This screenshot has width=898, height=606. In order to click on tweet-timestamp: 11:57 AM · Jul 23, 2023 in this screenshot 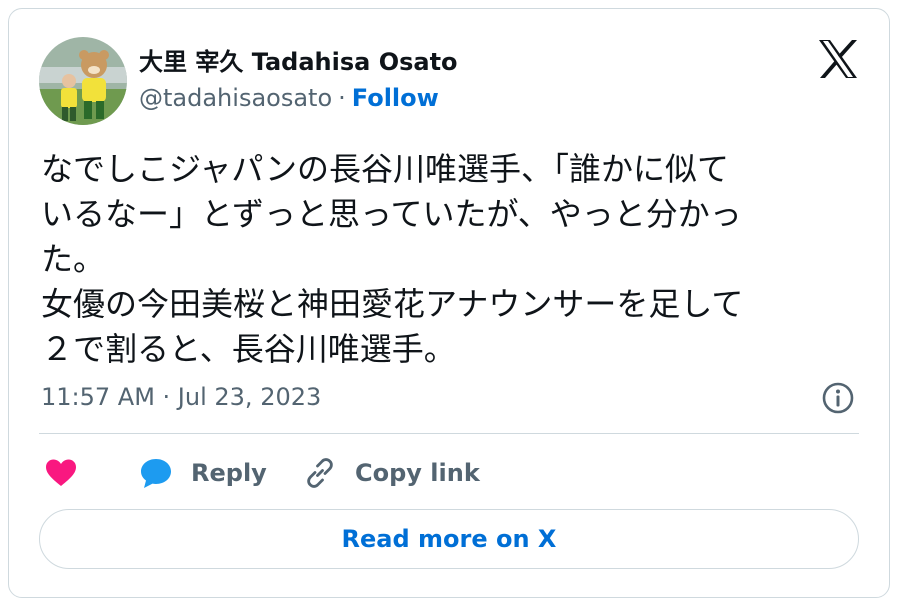, I will do `click(181, 397)`.